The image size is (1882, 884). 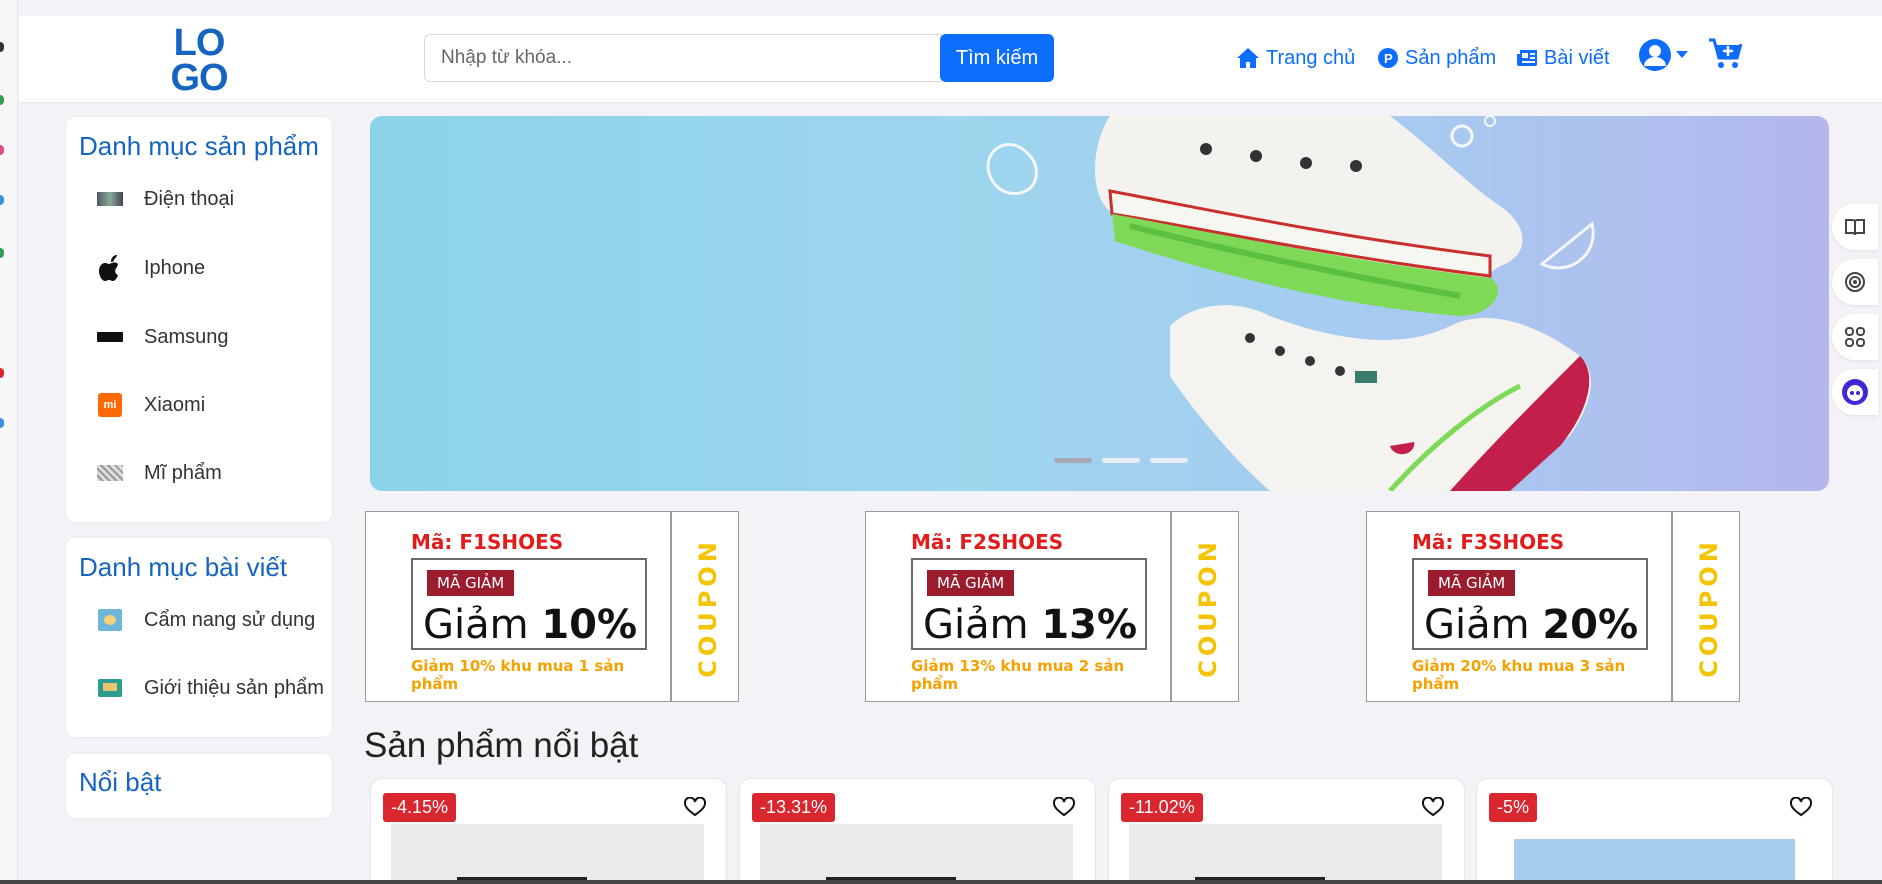 I want to click on discount-badge: -5%, so click(x=1513, y=807).